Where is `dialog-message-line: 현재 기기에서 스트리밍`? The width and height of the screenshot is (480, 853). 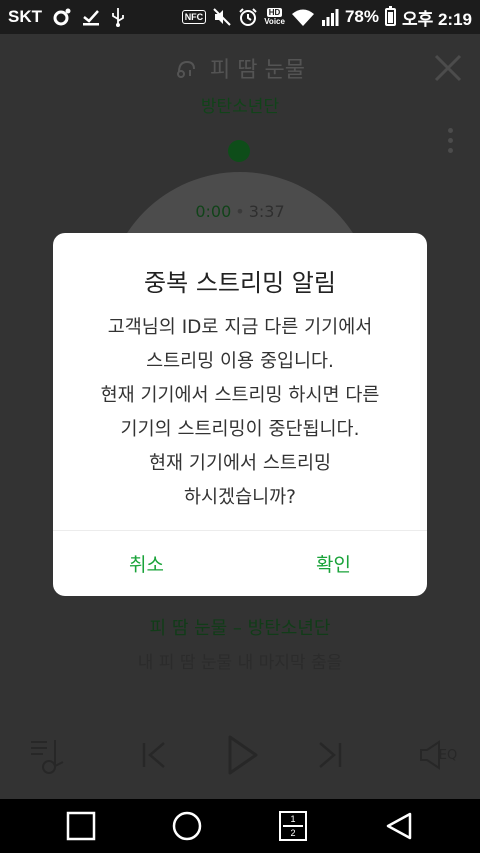 dialog-message-line: 현재 기기에서 스트리밍 is located at coordinates (240, 463).